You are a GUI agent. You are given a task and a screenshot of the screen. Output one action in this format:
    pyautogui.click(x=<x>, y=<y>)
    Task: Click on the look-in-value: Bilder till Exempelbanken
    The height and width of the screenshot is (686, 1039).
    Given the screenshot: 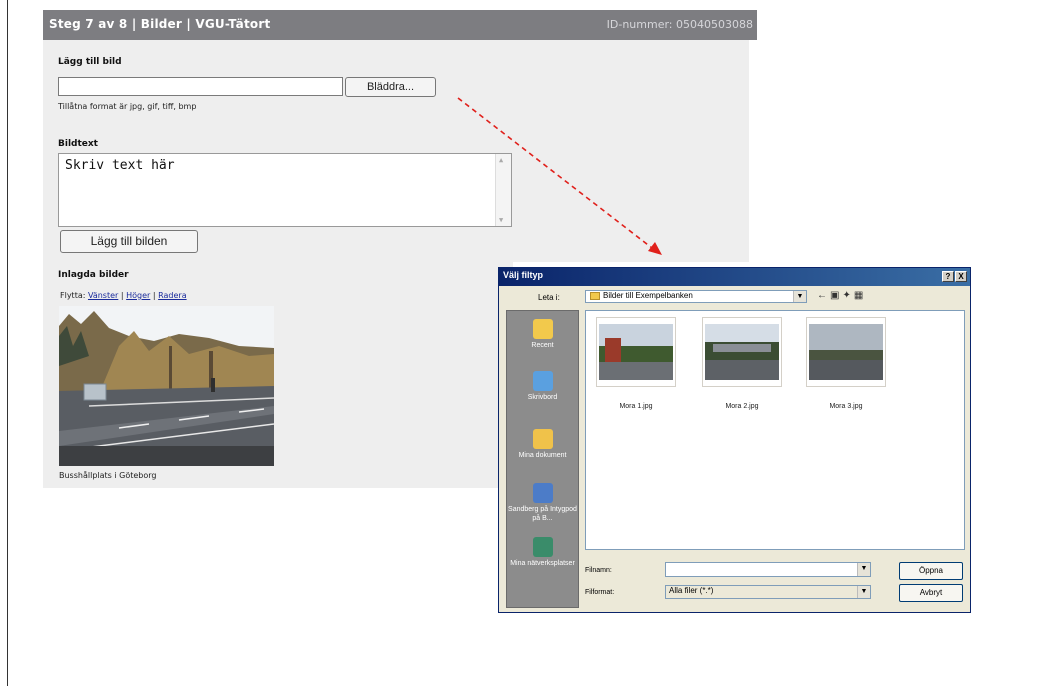 What is the action you would take?
    pyautogui.click(x=648, y=295)
    